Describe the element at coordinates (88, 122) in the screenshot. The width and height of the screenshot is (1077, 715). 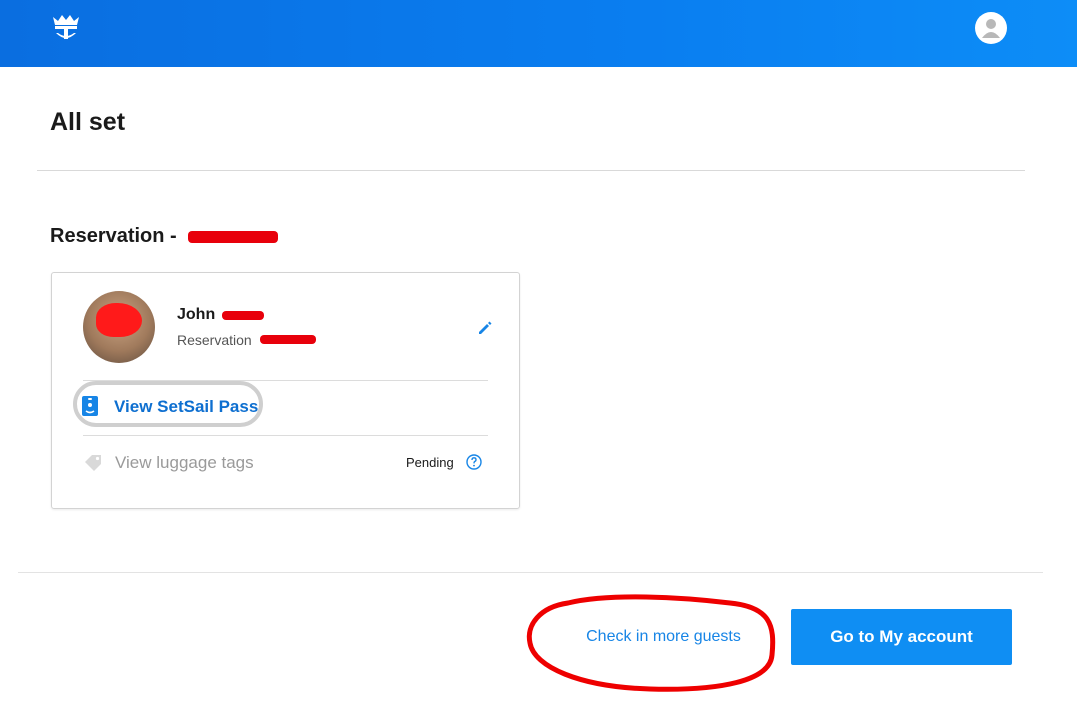
I see `page-title: All set` at that location.